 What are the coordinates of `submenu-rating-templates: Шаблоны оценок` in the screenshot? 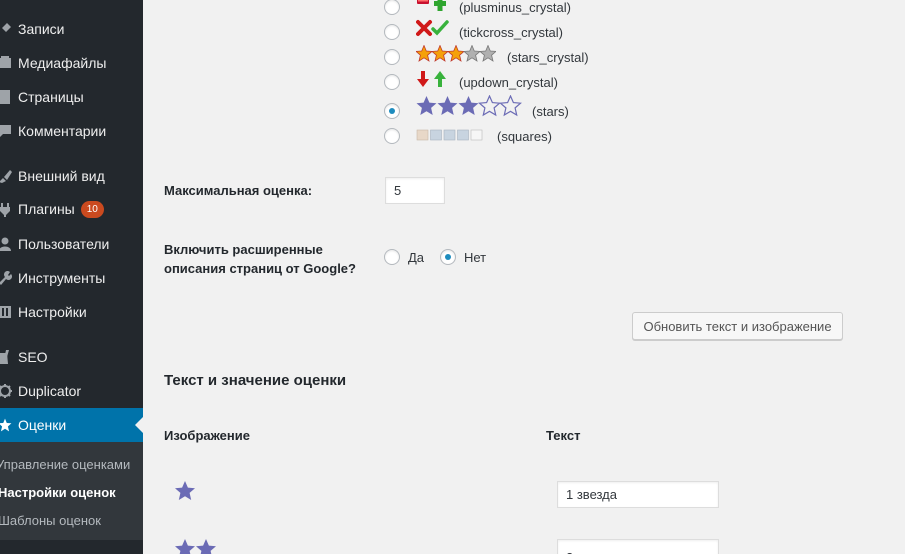 It's located at (50, 520).